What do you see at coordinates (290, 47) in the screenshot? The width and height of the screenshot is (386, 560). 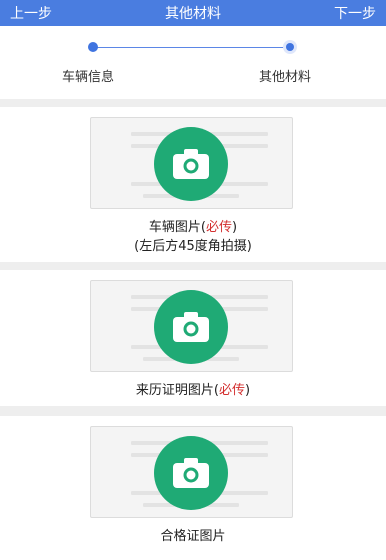 I see `step-2-dot-active` at bounding box center [290, 47].